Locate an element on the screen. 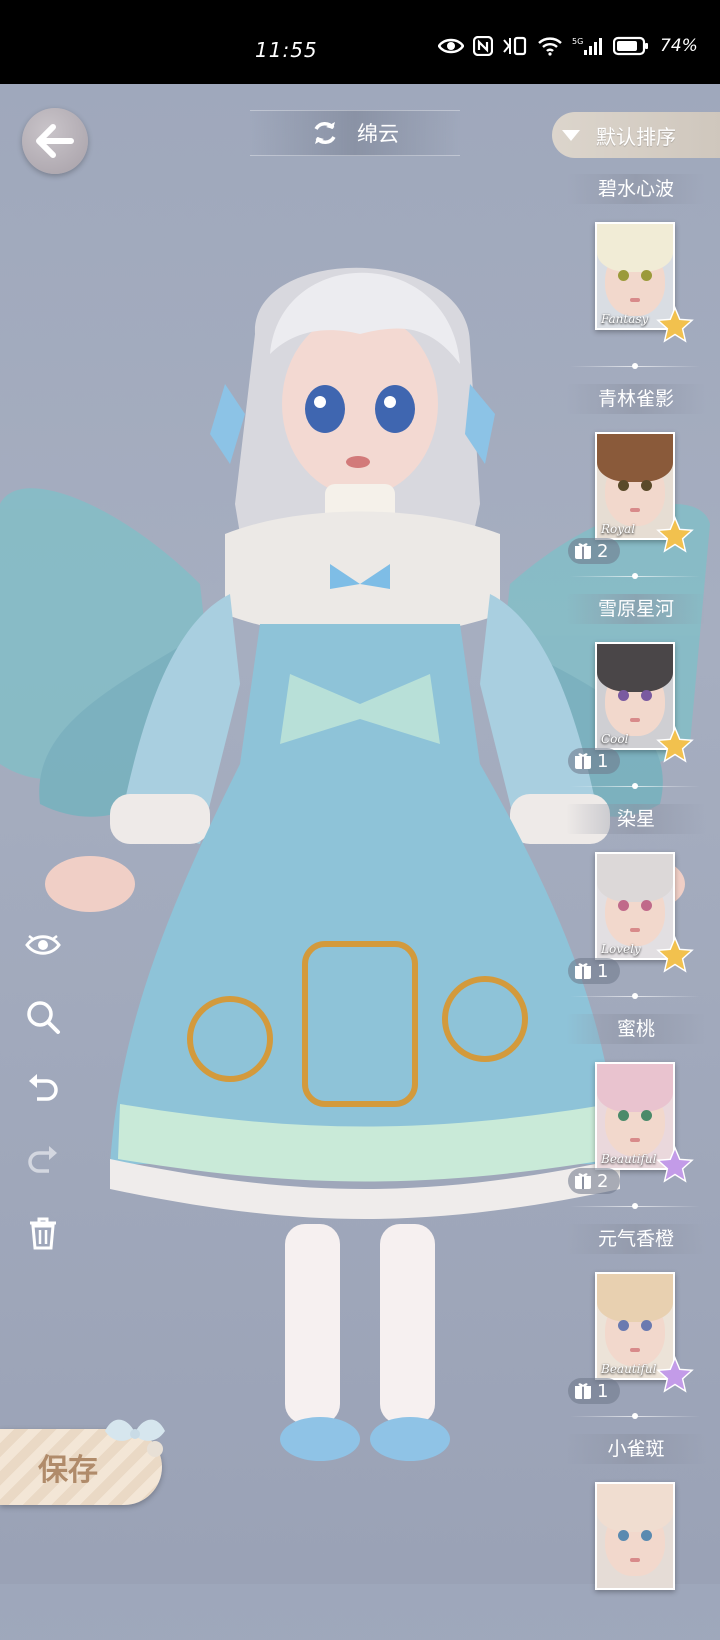 This screenshot has height=1640, width=720. hair-style-item: 青林雀影 Royal 2 is located at coordinates (640, 485).